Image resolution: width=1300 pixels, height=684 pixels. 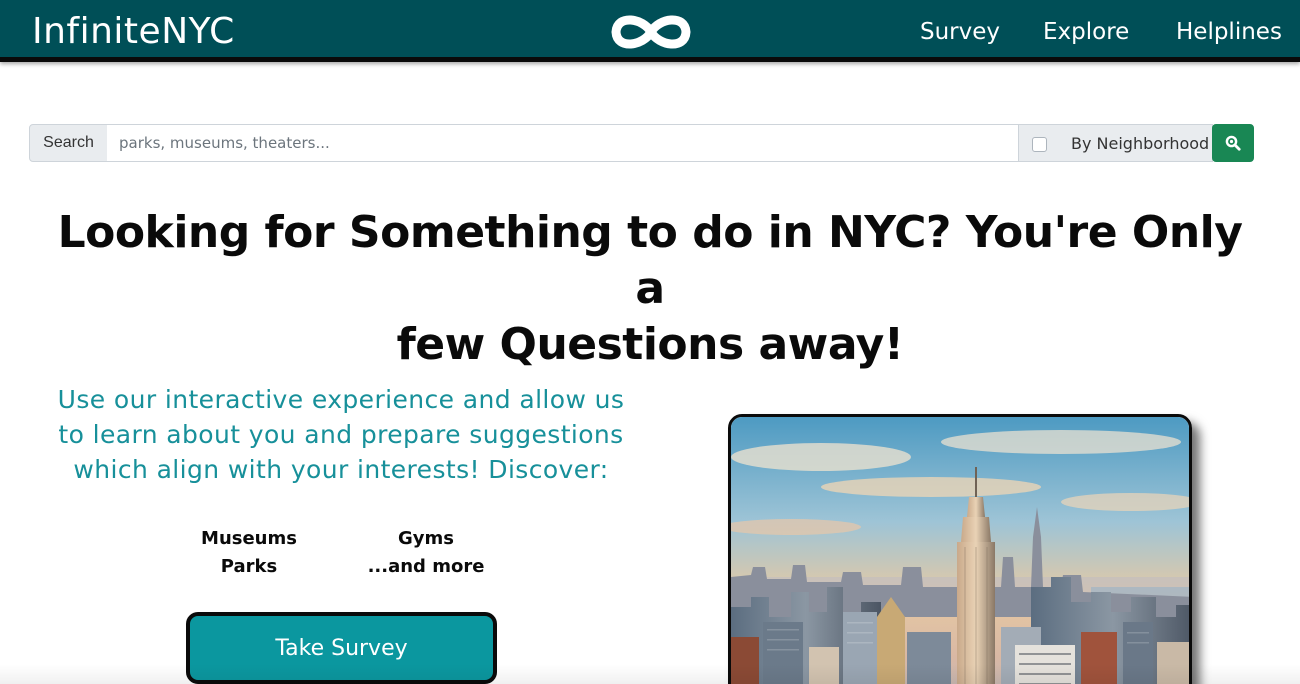 What do you see at coordinates (341, 648) in the screenshot?
I see `take-survey-button: Take Survey` at bounding box center [341, 648].